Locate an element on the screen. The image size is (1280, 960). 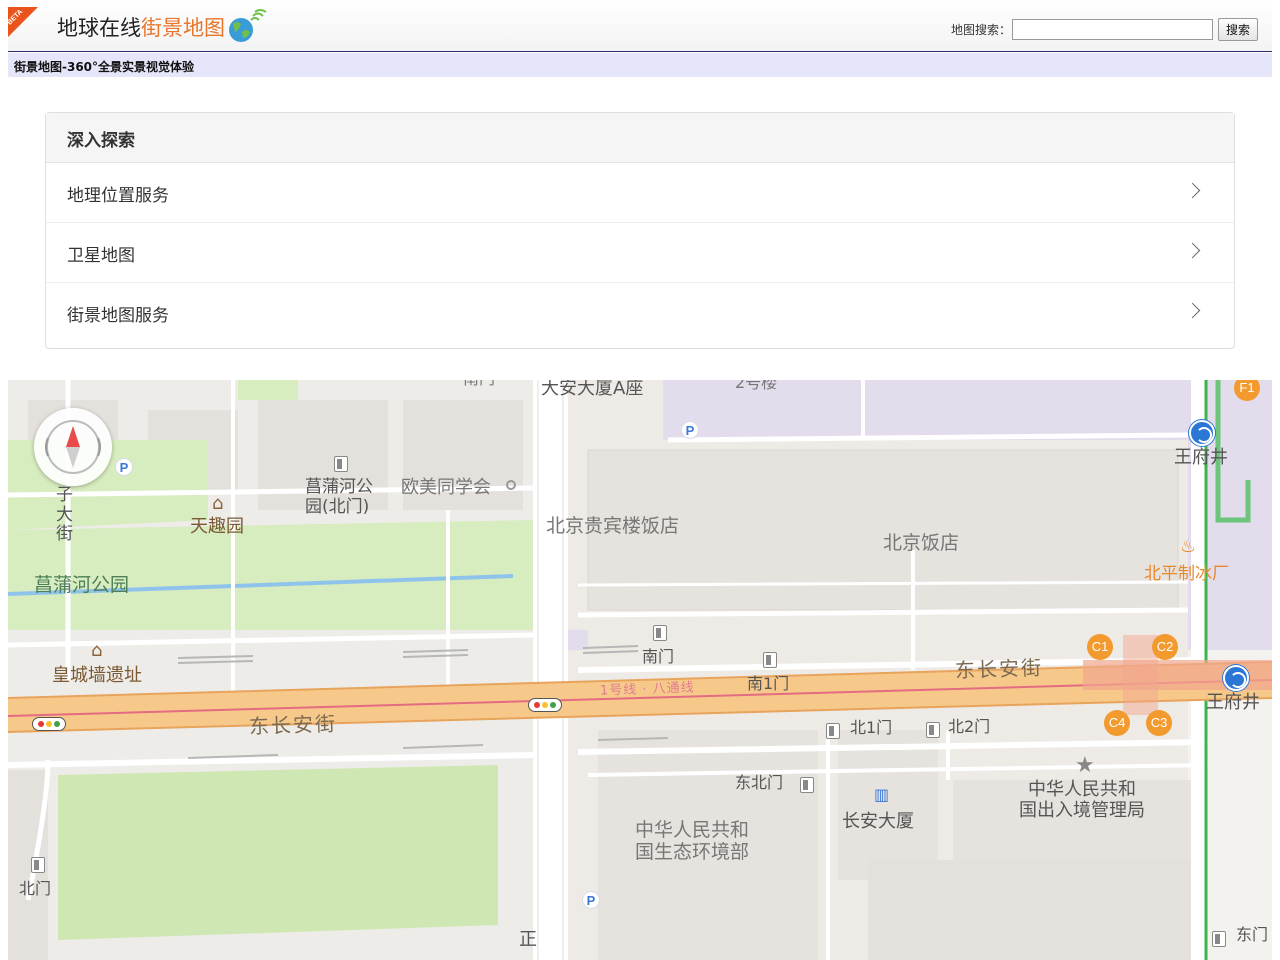
landmark-icon: ⌂ is located at coordinates (97, 650).